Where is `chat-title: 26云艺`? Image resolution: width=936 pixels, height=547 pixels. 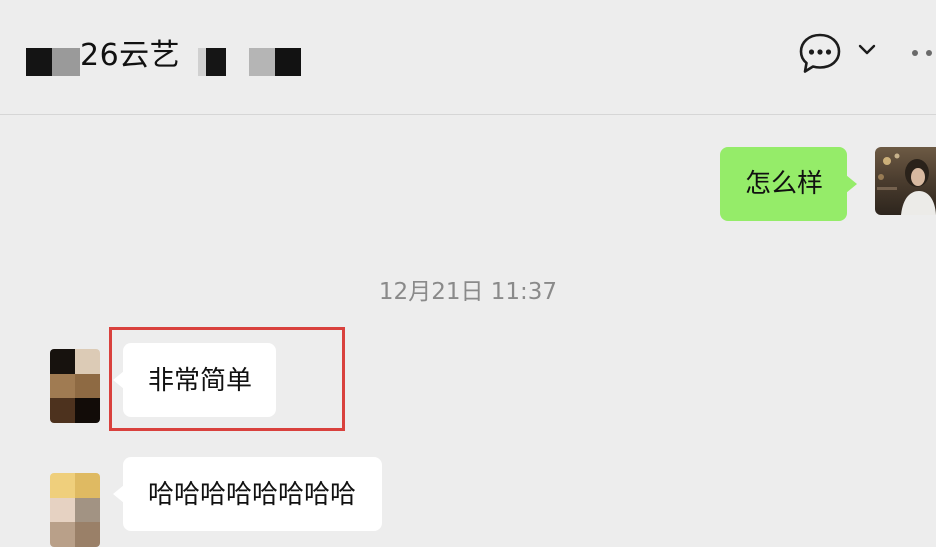
chat-title: 26云艺 is located at coordinates (130, 52).